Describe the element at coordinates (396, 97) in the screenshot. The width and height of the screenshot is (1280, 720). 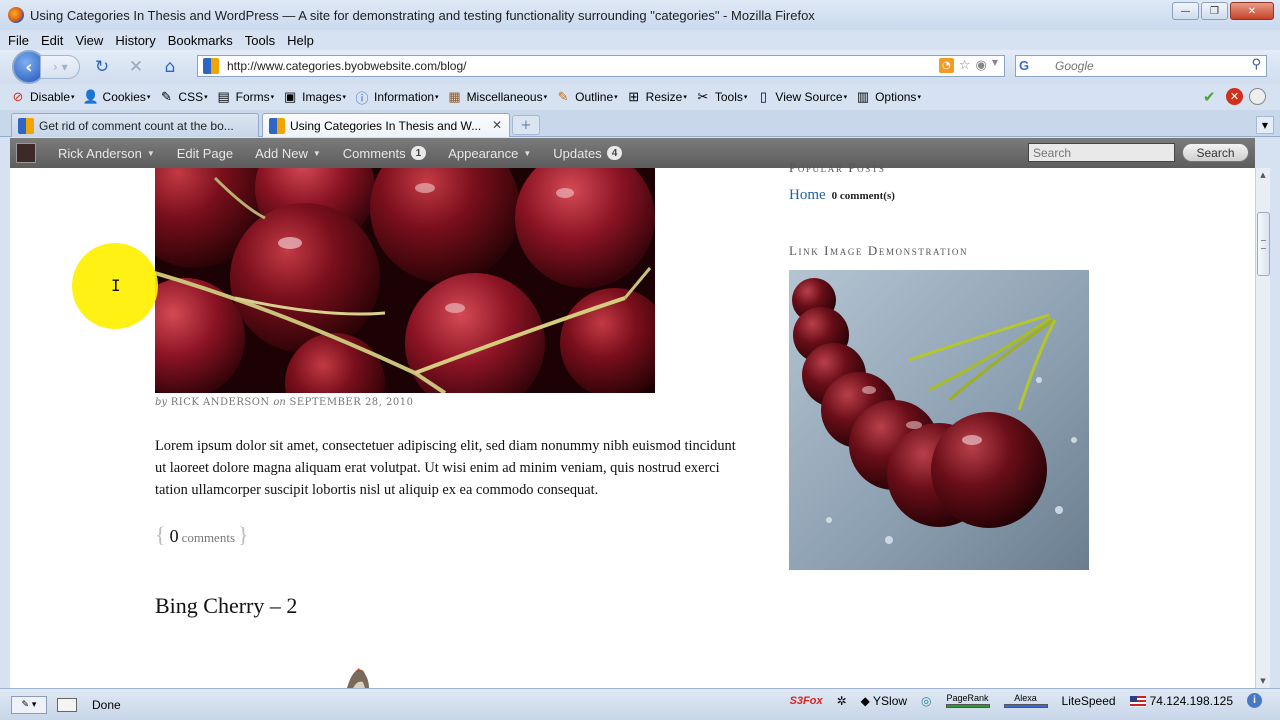
I see `dev-information-menu: ⓘ Information ▾` at that location.